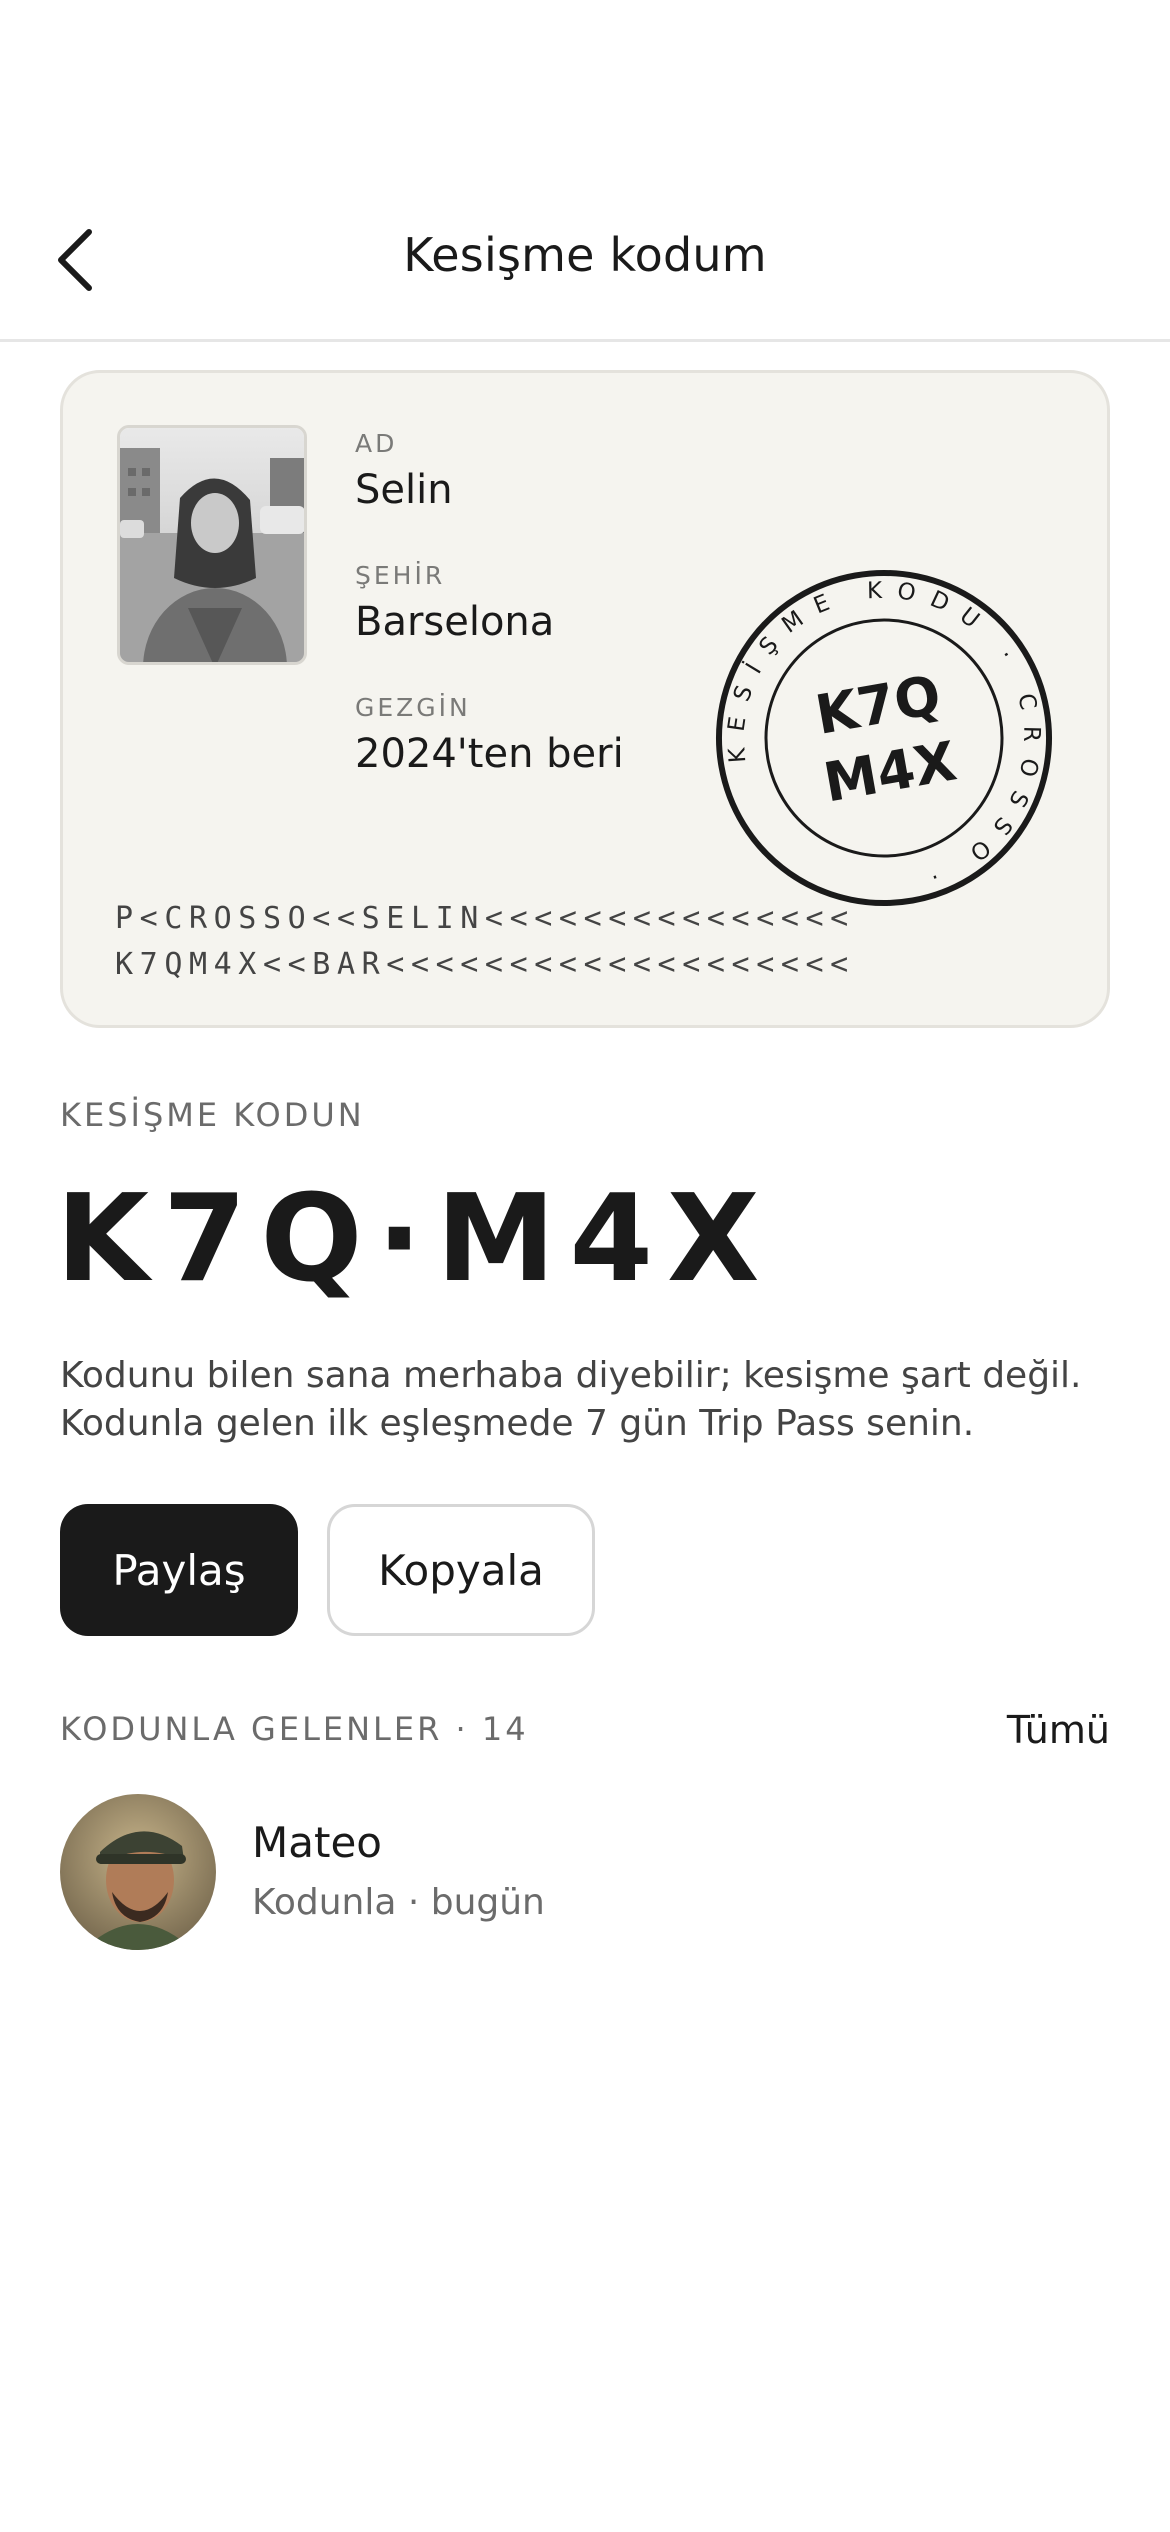 Image resolution: width=1170 pixels, height=2532 pixels. Describe the element at coordinates (294, 1729) in the screenshot. I see `referrals-label: KODUNLA GELENLER · 14` at that location.